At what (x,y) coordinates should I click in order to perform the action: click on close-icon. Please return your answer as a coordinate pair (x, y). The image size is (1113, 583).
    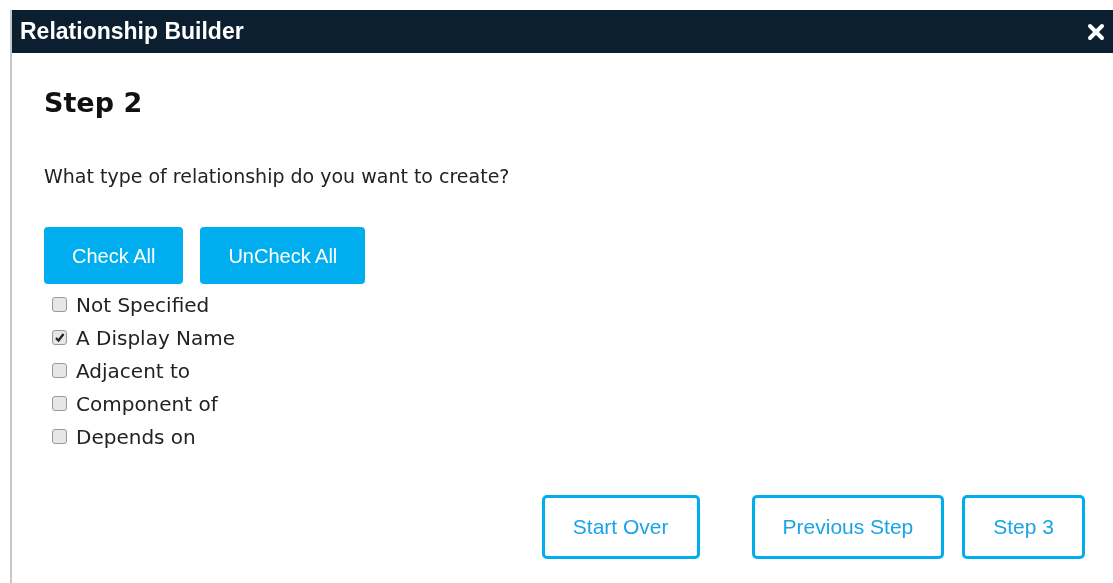
    Looking at the image, I should click on (1096, 31).